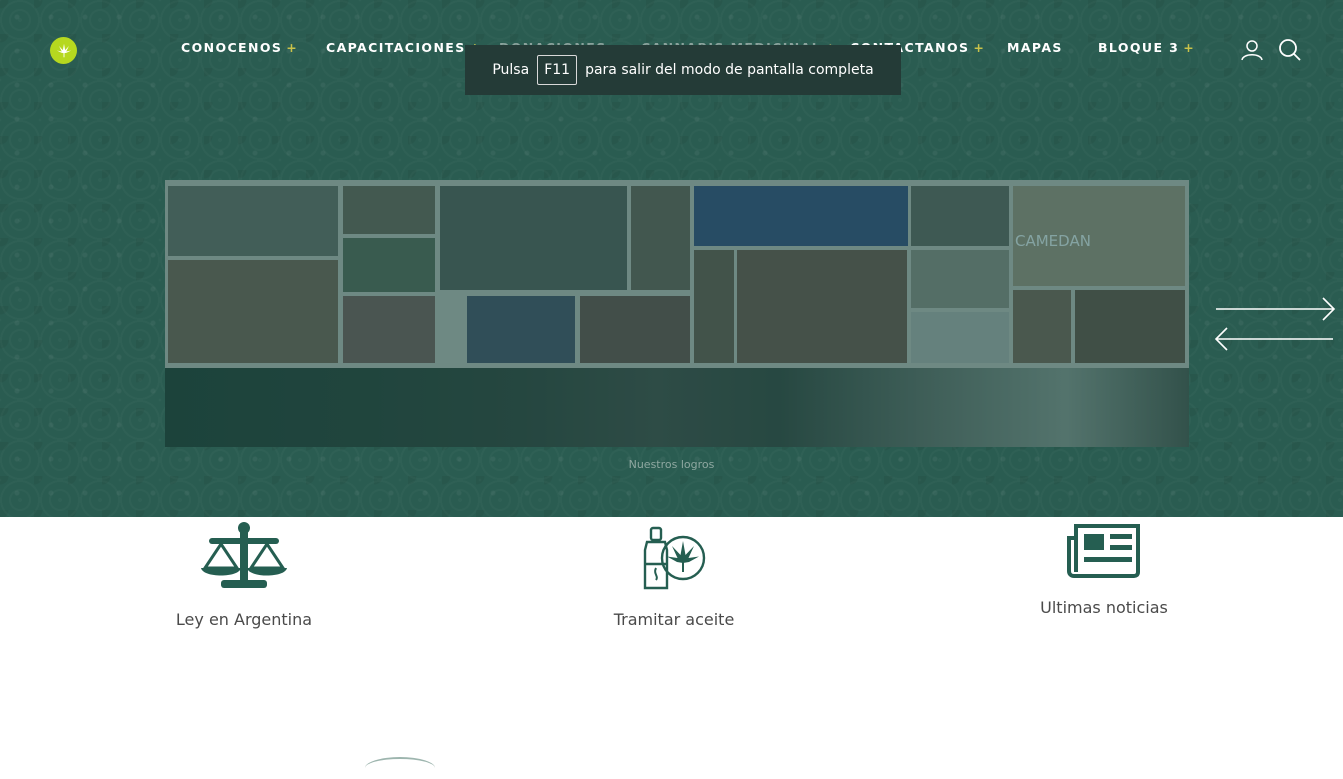 The height and width of the screenshot is (779, 1343). I want to click on nav-item-capacitaciones: CAPACITACIONES+, so click(404, 47).